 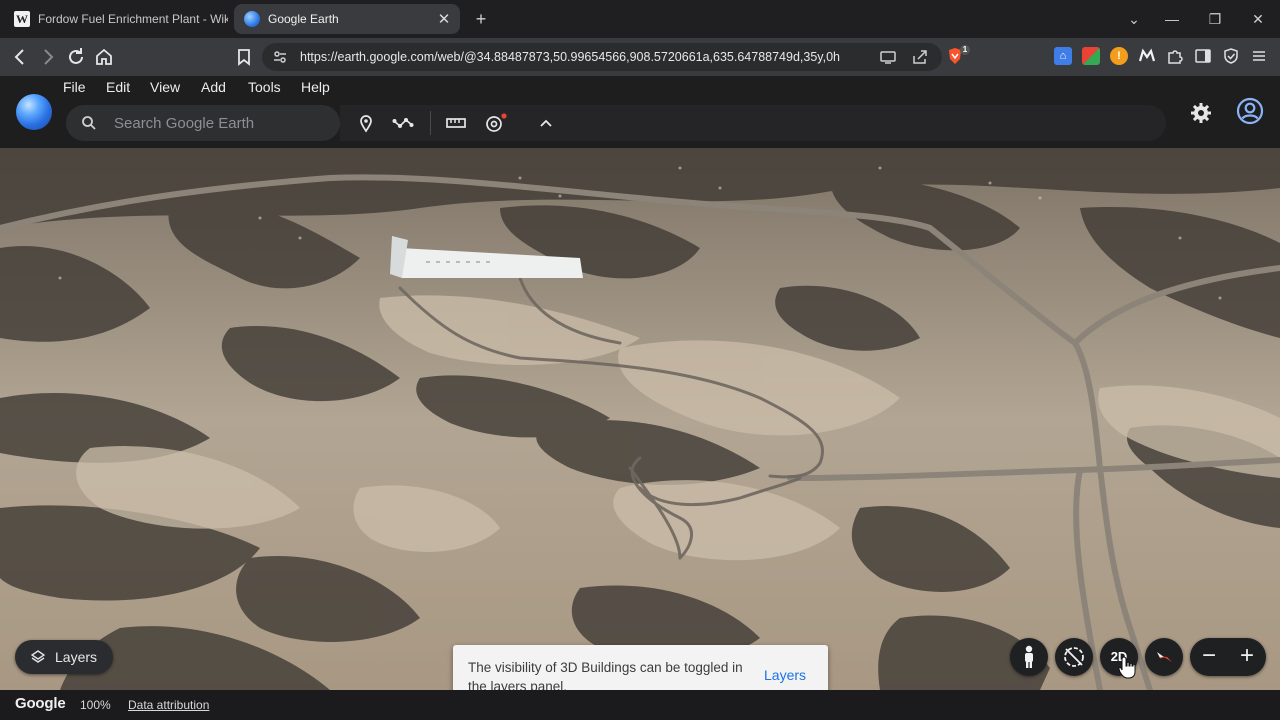 I want to click on google-earth-logo, so click(x=34, y=112).